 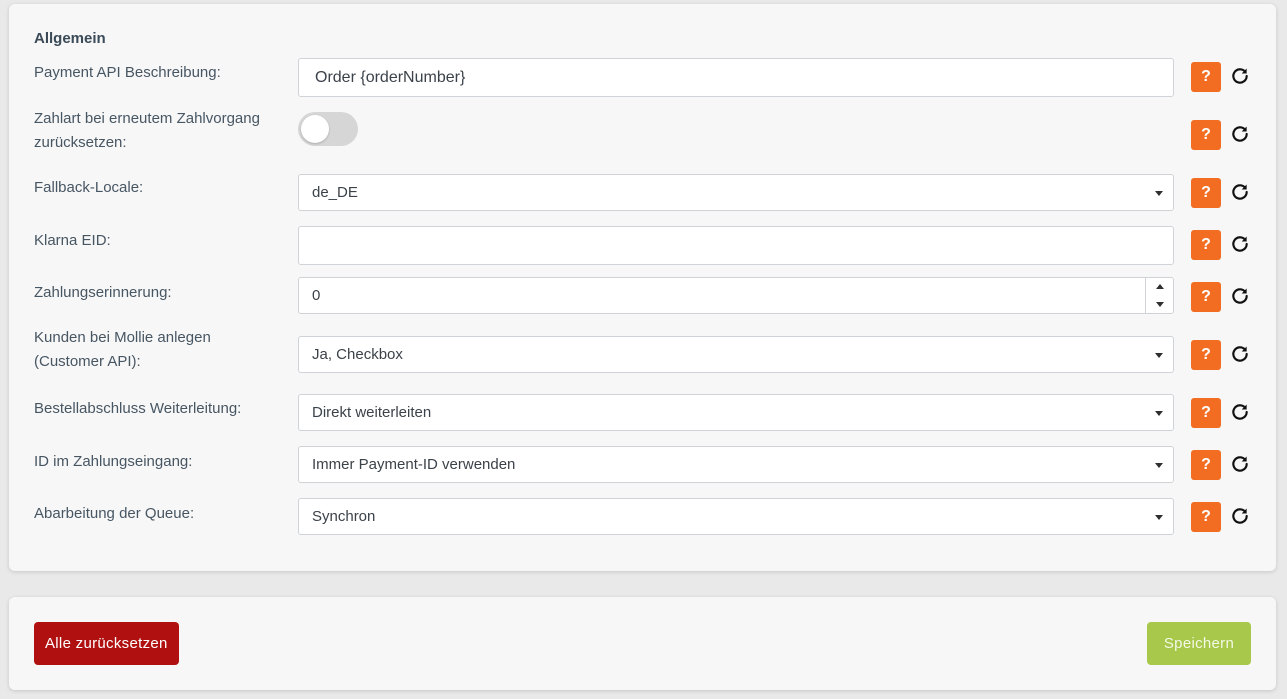 I want to click on actions-card: Alle zurücksetzen Speichern, so click(x=642, y=643).